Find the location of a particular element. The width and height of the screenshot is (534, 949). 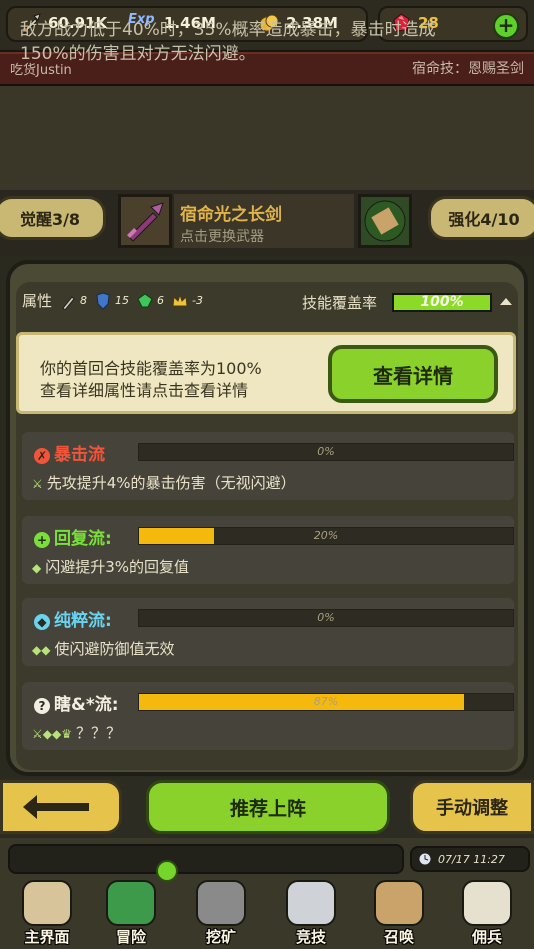

summon-scroll-icon is located at coordinates (399, 903).